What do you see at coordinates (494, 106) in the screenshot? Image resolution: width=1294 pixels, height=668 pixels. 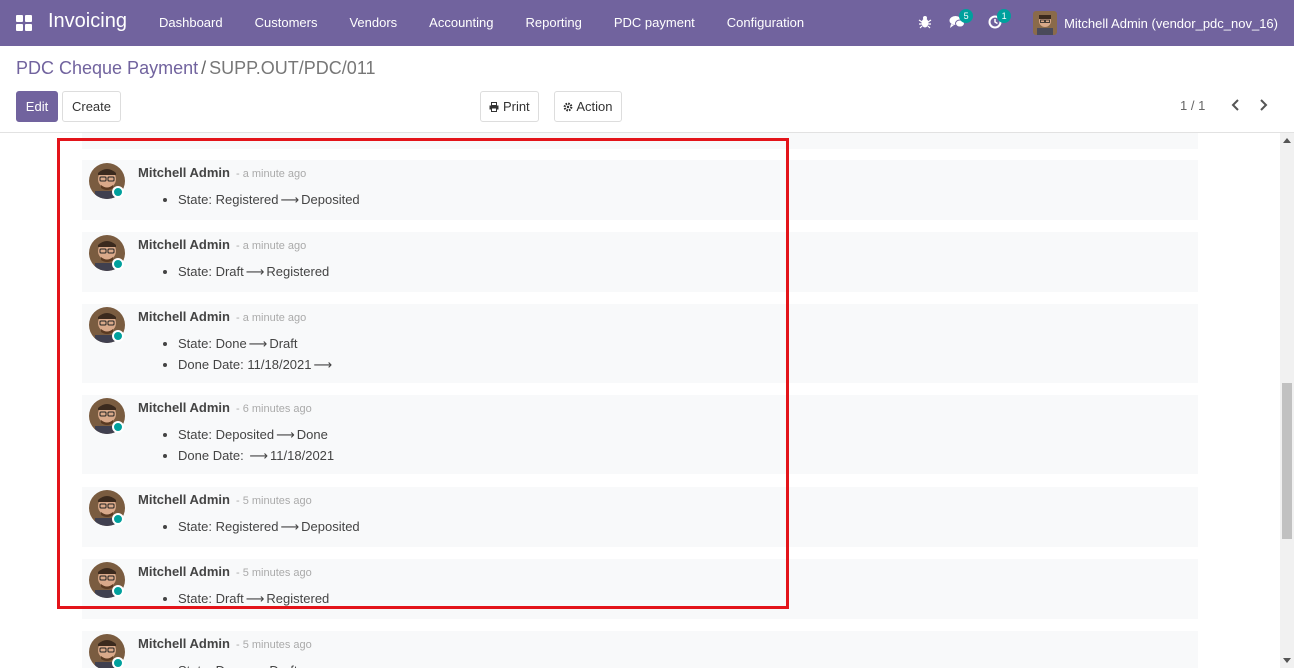 I see `print-icon` at bounding box center [494, 106].